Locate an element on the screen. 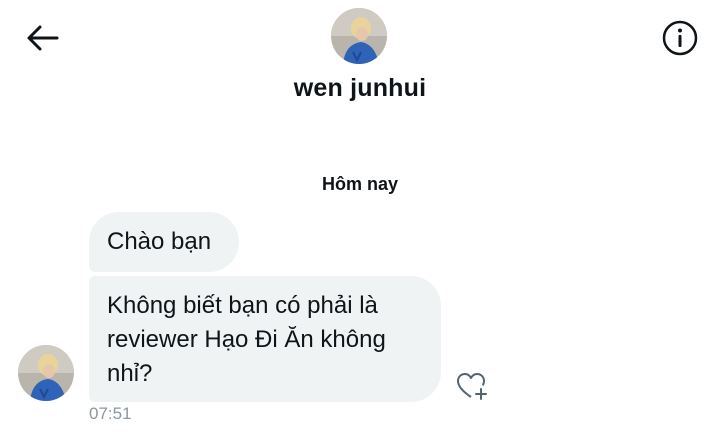 This screenshot has height=438, width=720. date-separator: Hôm nay is located at coordinates (360, 184).